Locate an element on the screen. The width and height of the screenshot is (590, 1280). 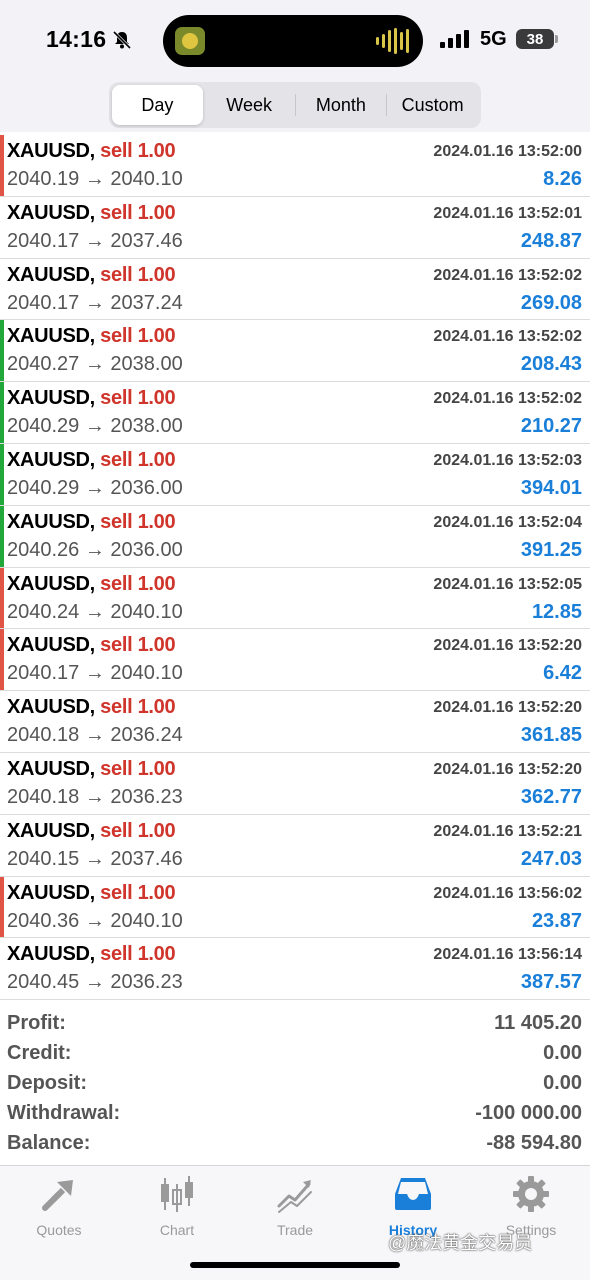
trade-prices: 2040.17 → 2037.24 is located at coordinates (95, 303).